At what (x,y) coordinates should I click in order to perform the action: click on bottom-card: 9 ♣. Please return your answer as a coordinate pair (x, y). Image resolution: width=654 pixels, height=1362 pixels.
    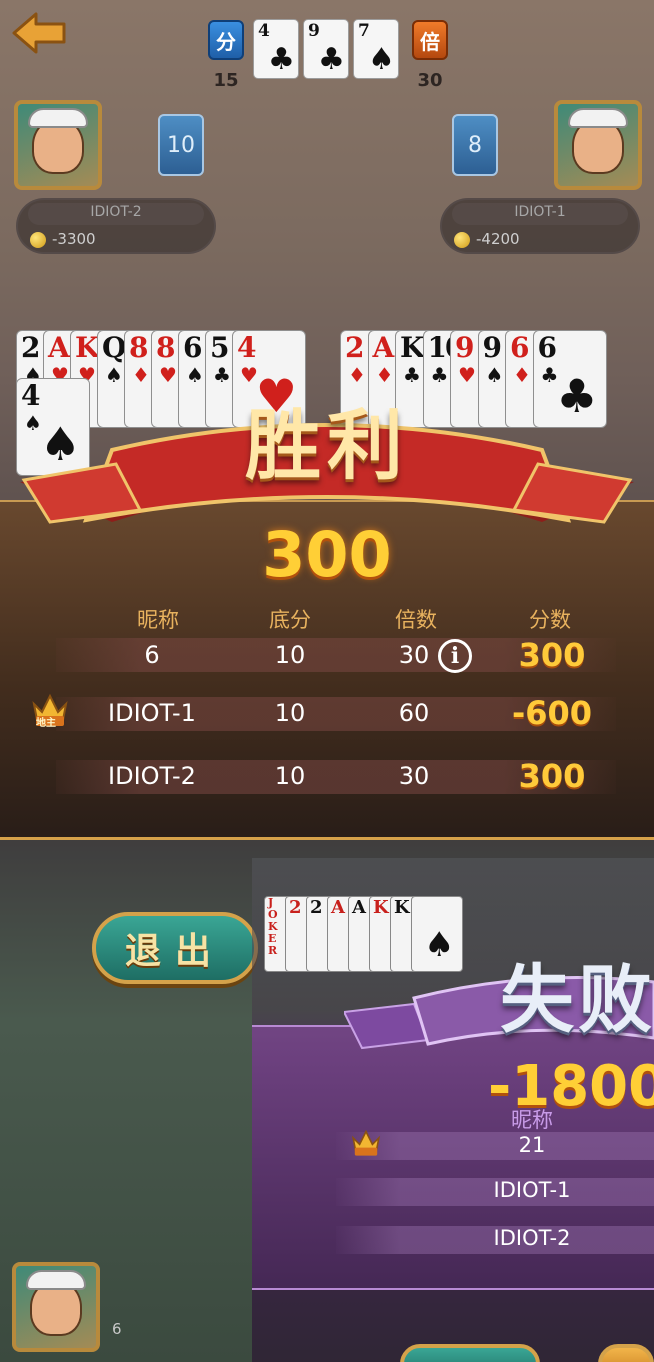
    Looking at the image, I should click on (326, 49).